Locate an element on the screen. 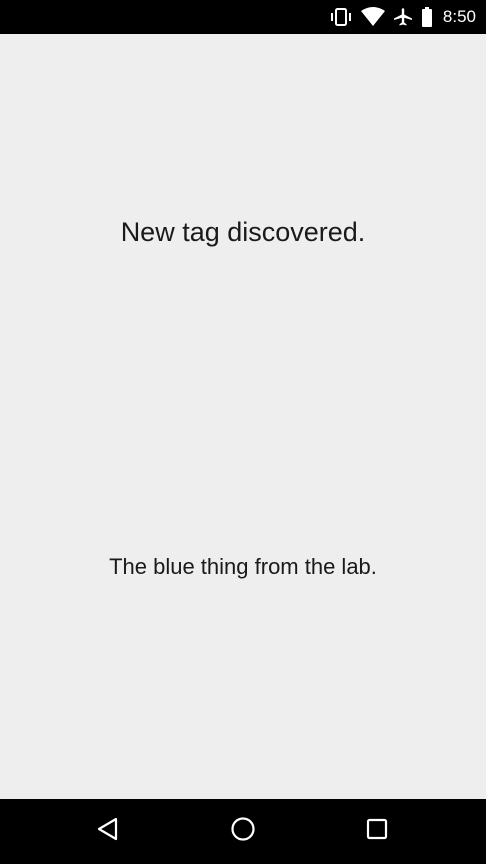 Image resolution: width=486 pixels, height=864 pixels. back-button is located at coordinates (108, 831).